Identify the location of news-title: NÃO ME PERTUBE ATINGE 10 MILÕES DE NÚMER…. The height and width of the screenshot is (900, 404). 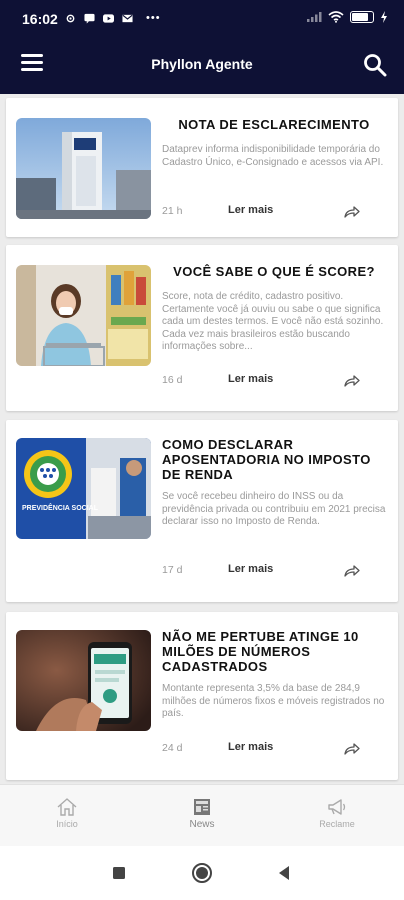
(260, 651).